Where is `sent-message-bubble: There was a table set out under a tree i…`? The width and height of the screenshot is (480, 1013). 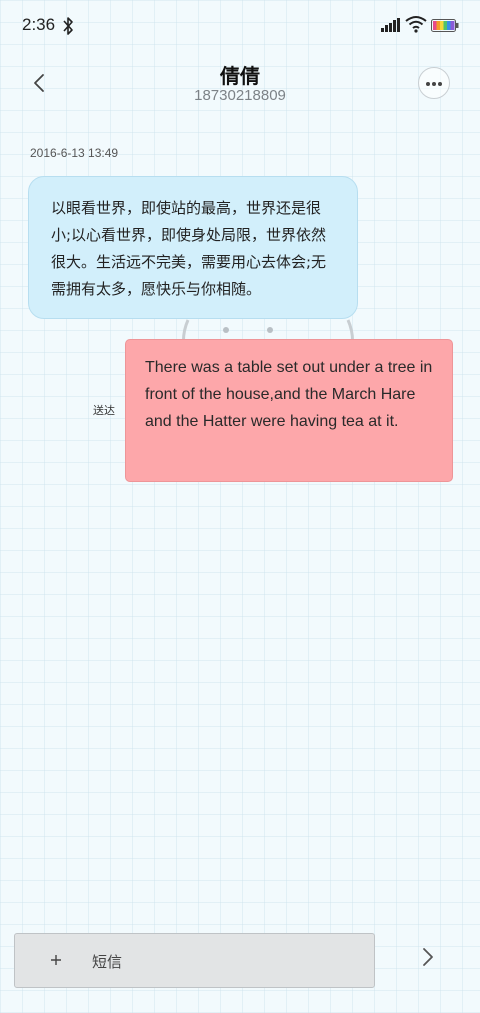 sent-message-bubble: There was a table set out under a tree i… is located at coordinates (289, 410).